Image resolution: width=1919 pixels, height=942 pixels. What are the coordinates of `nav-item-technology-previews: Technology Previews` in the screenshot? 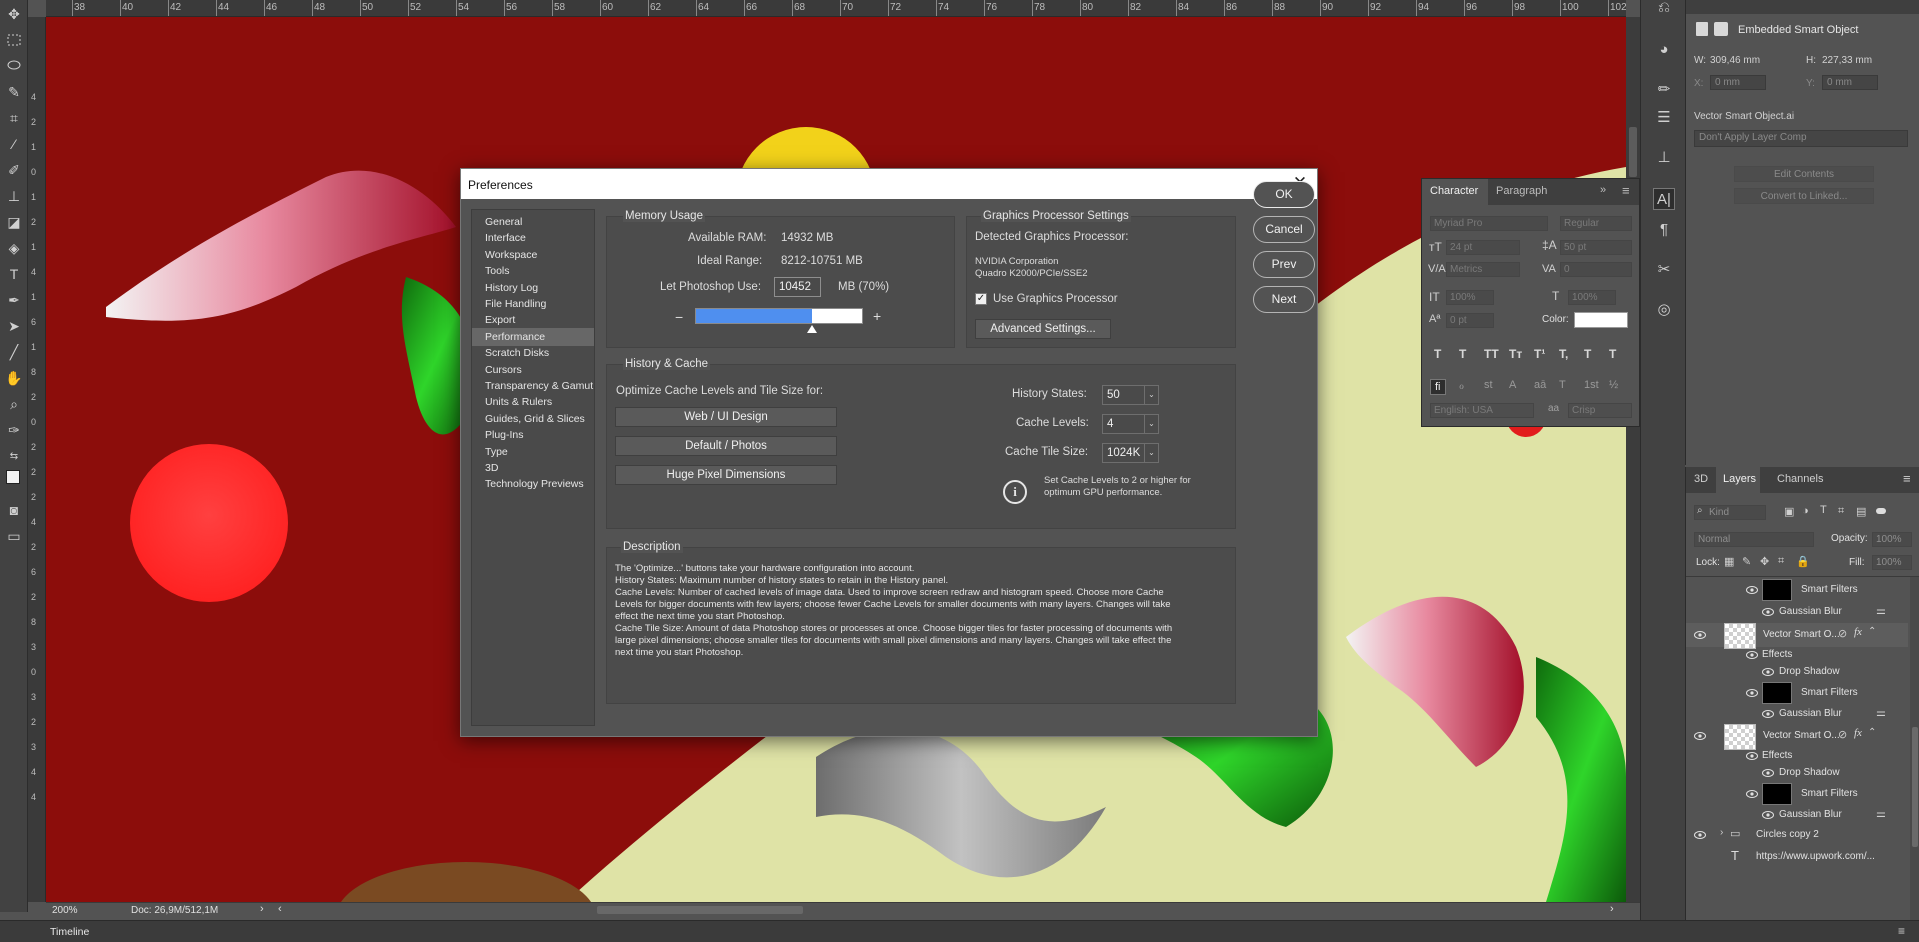 It's located at (533, 484).